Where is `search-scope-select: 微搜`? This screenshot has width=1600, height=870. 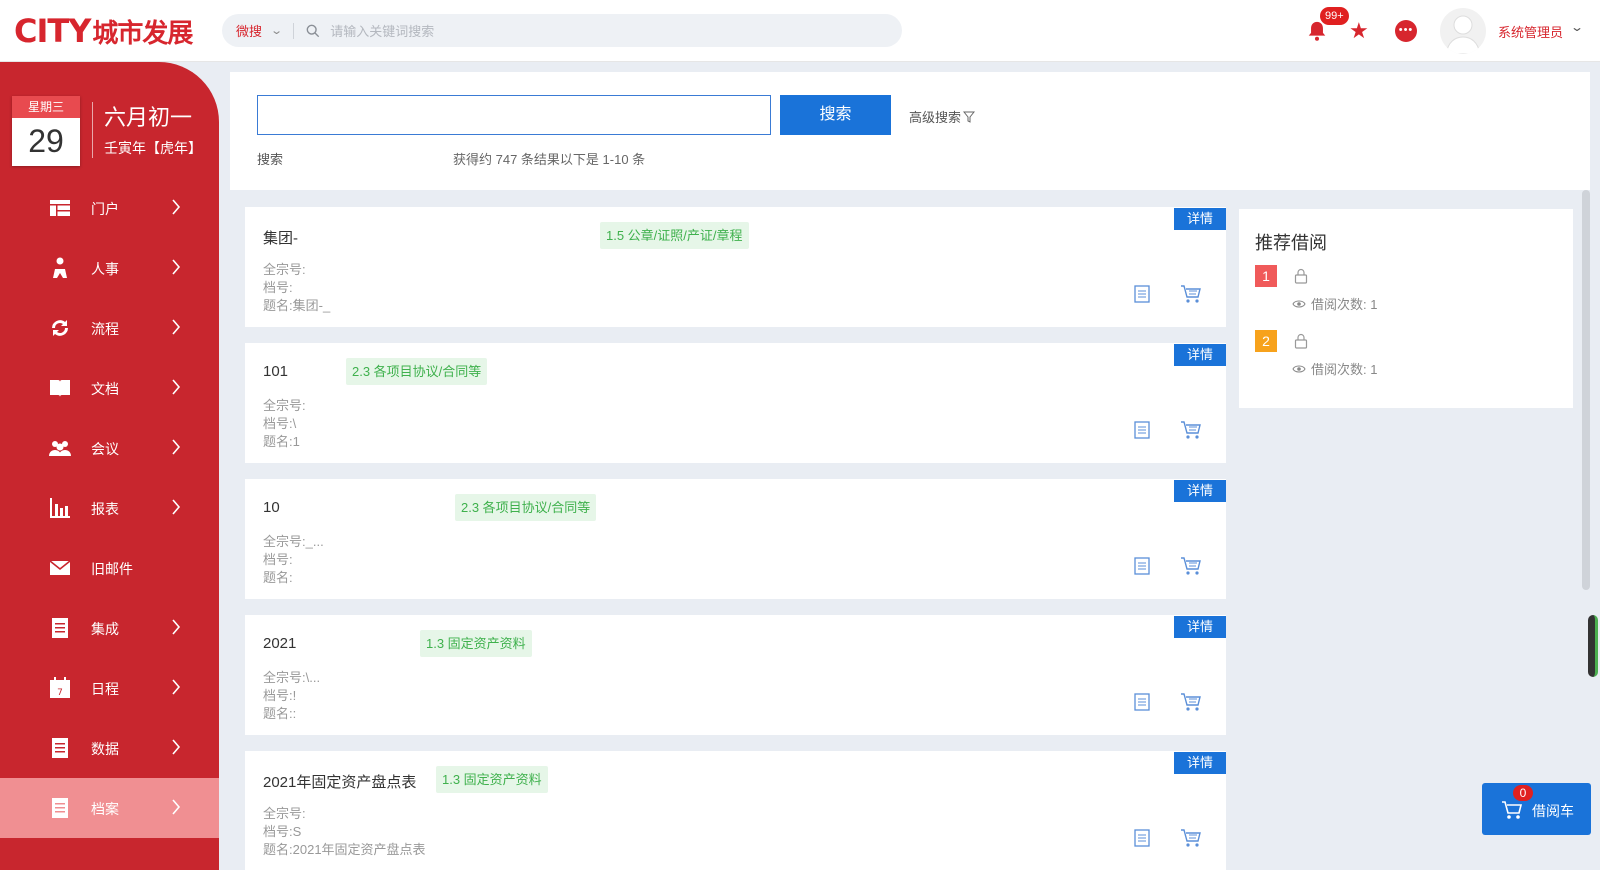
search-scope-select: 微搜 is located at coordinates (249, 30).